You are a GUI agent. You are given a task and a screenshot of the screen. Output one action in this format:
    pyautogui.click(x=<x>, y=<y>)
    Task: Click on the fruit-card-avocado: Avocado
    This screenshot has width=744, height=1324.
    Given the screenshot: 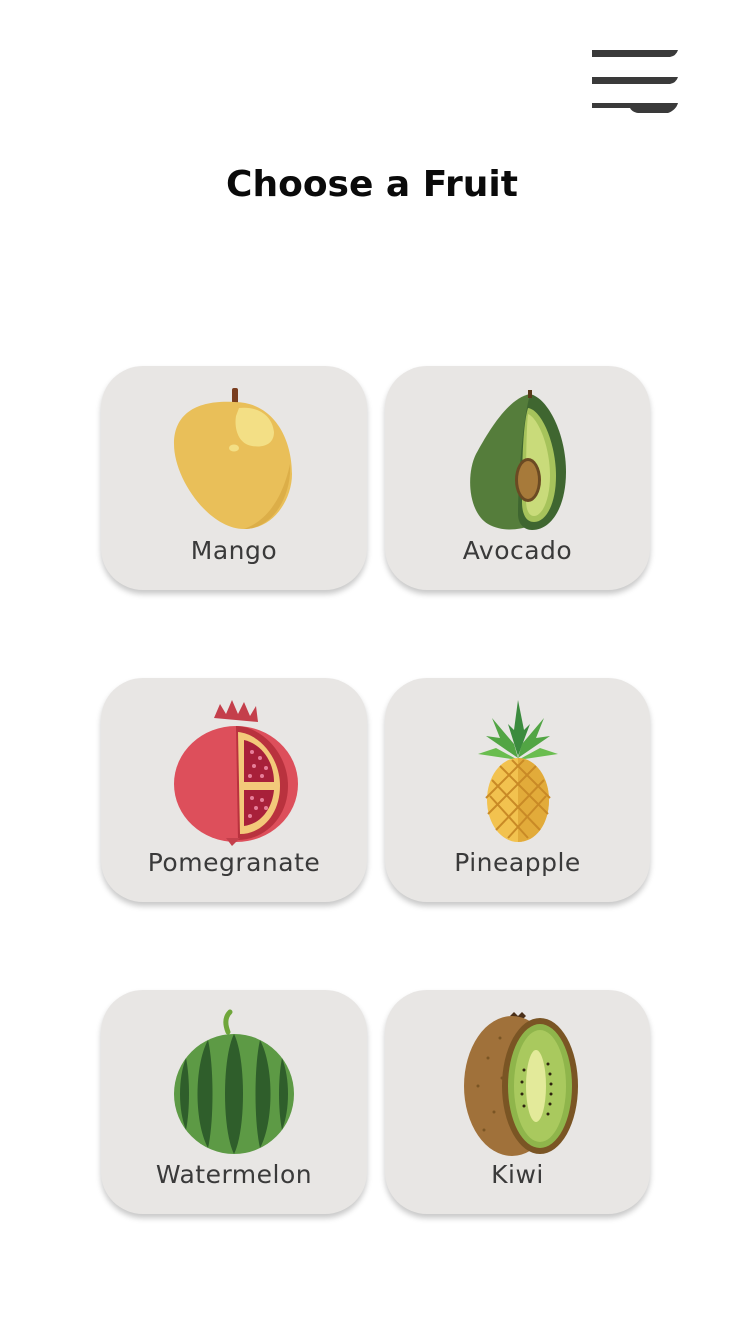 What is the action you would take?
    pyautogui.click(x=517, y=478)
    